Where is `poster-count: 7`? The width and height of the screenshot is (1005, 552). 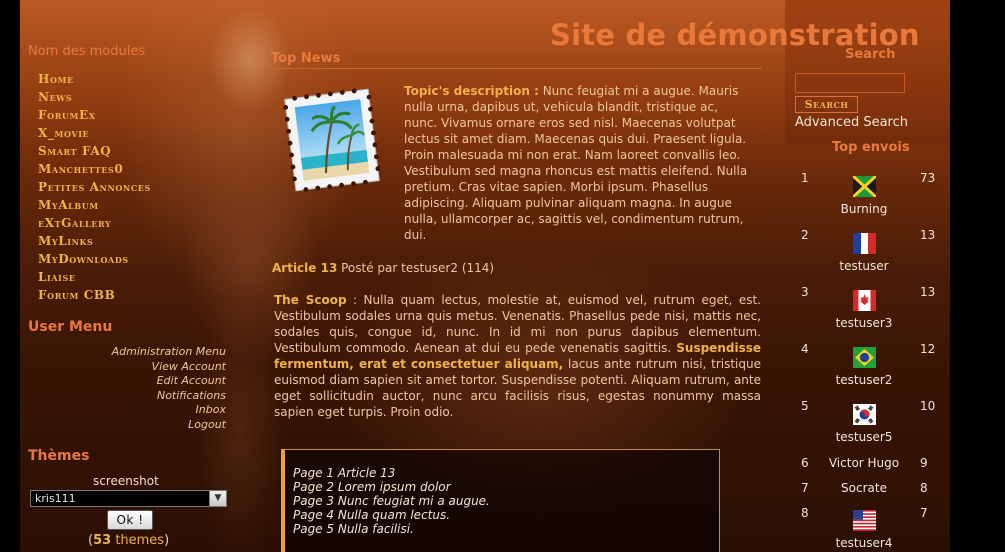 poster-count: 7 is located at coordinates (924, 513).